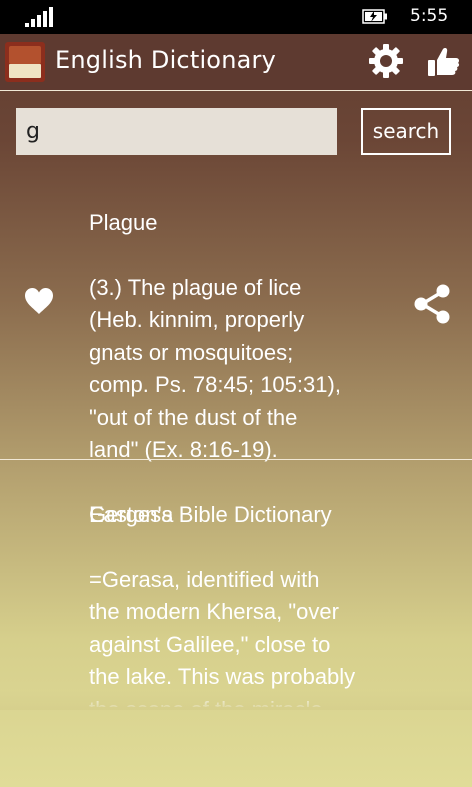  What do you see at coordinates (123, 222) in the screenshot?
I see `entry-word: Plague` at bounding box center [123, 222].